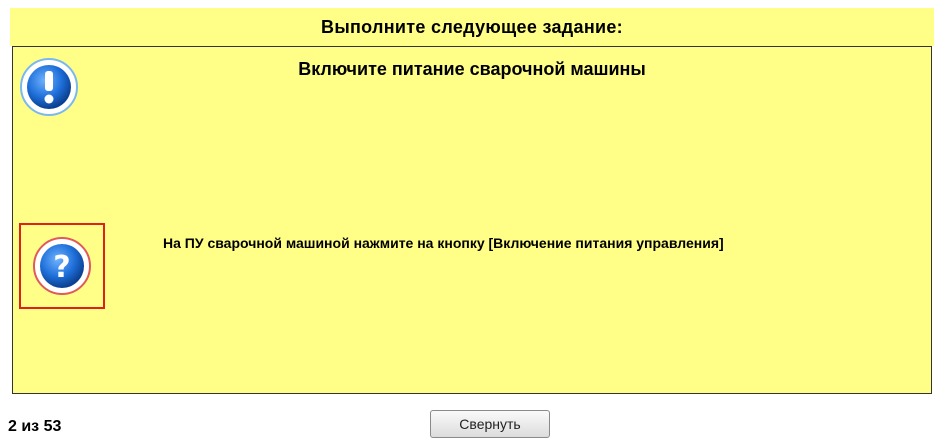 This screenshot has height=440, width=940. I want to click on help-button: ?, so click(62, 266).